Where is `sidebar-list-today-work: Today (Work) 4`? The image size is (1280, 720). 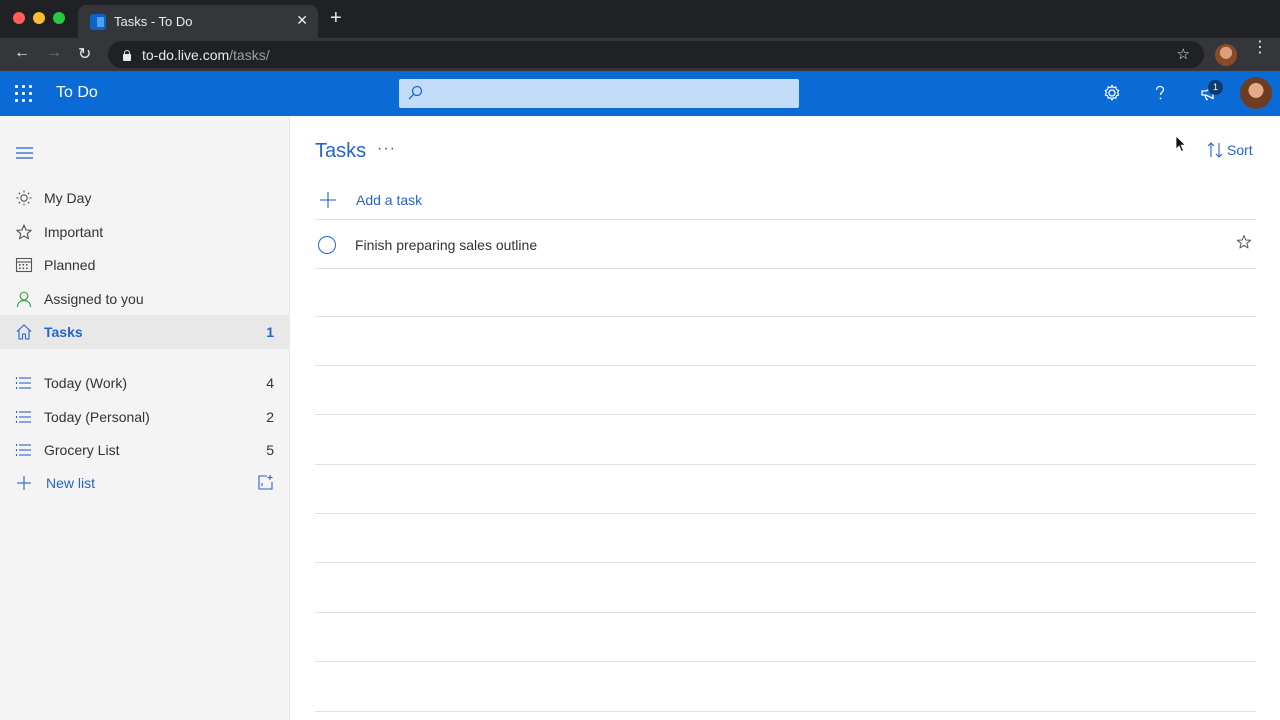 sidebar-list-today-work: Today (Work) 4 is located at coordinates (145, 383).